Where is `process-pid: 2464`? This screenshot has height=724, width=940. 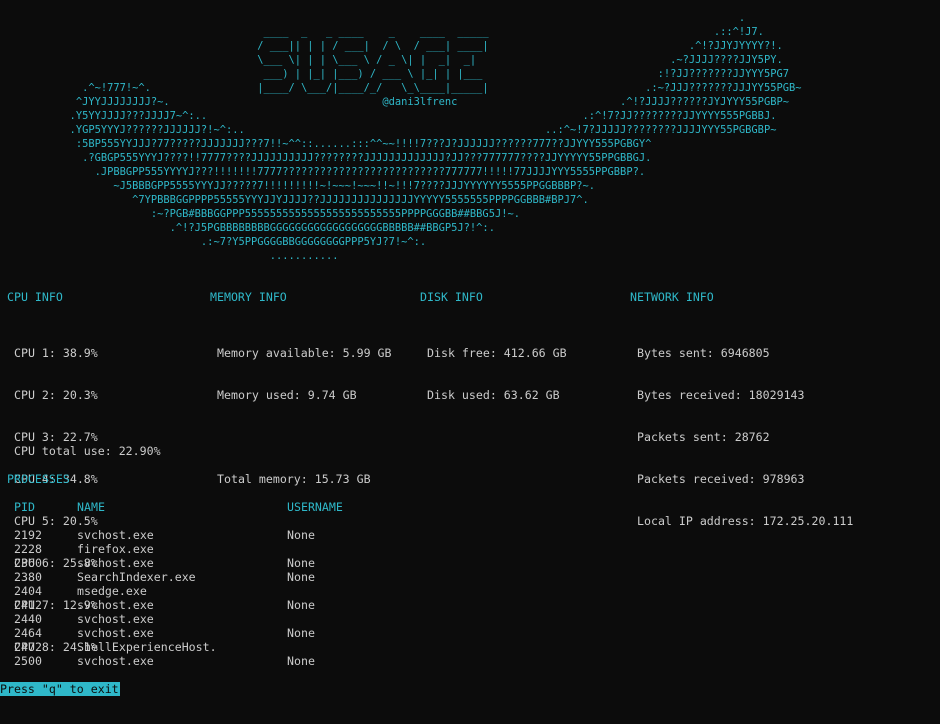
process-pid: 2464 is located at coordinates (28, 633).